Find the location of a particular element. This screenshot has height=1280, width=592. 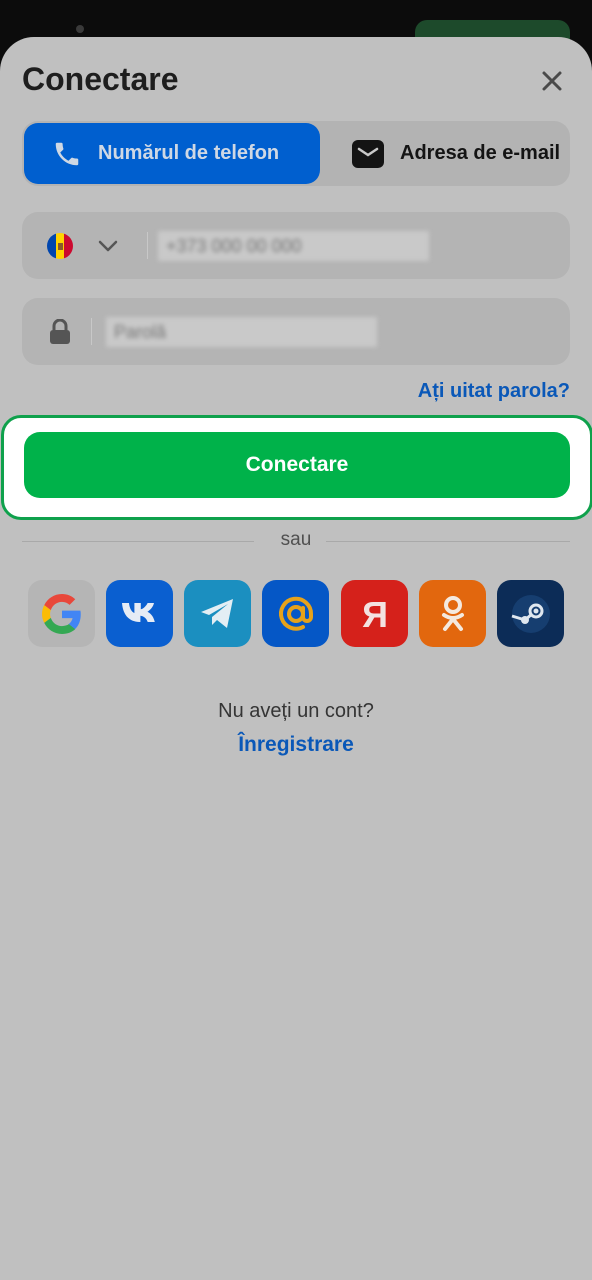

mailru-login-button is located at coordinates (295, 613).